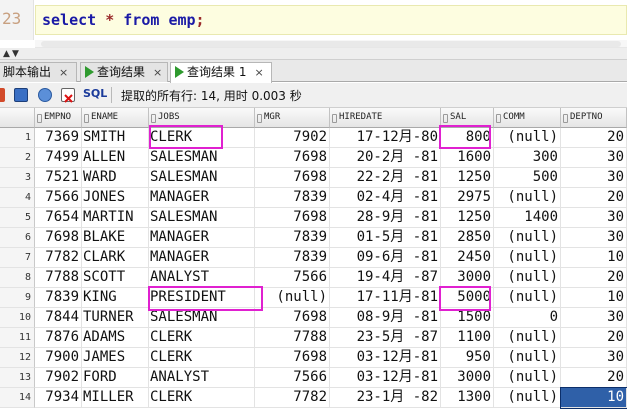 Image resolution: width=627 pixels, height=409 pixels. What do you see at coordinates (115, 258) in the screenshot?
I see `cell-ename: CLARK` at bounding box center [115, 258].